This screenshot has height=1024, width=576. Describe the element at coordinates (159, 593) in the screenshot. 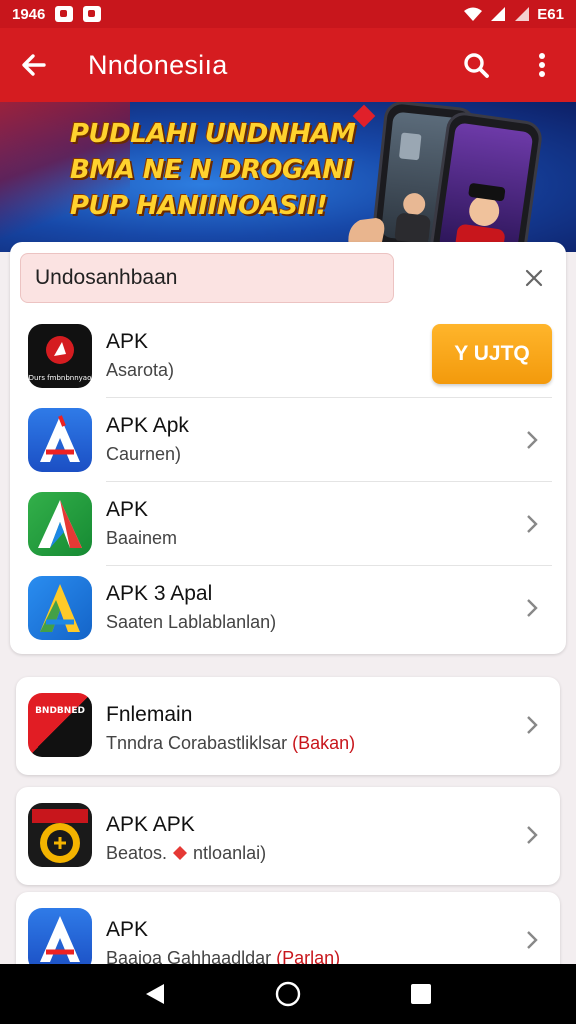

I see `app-name: APK 3 Apal` at that location.